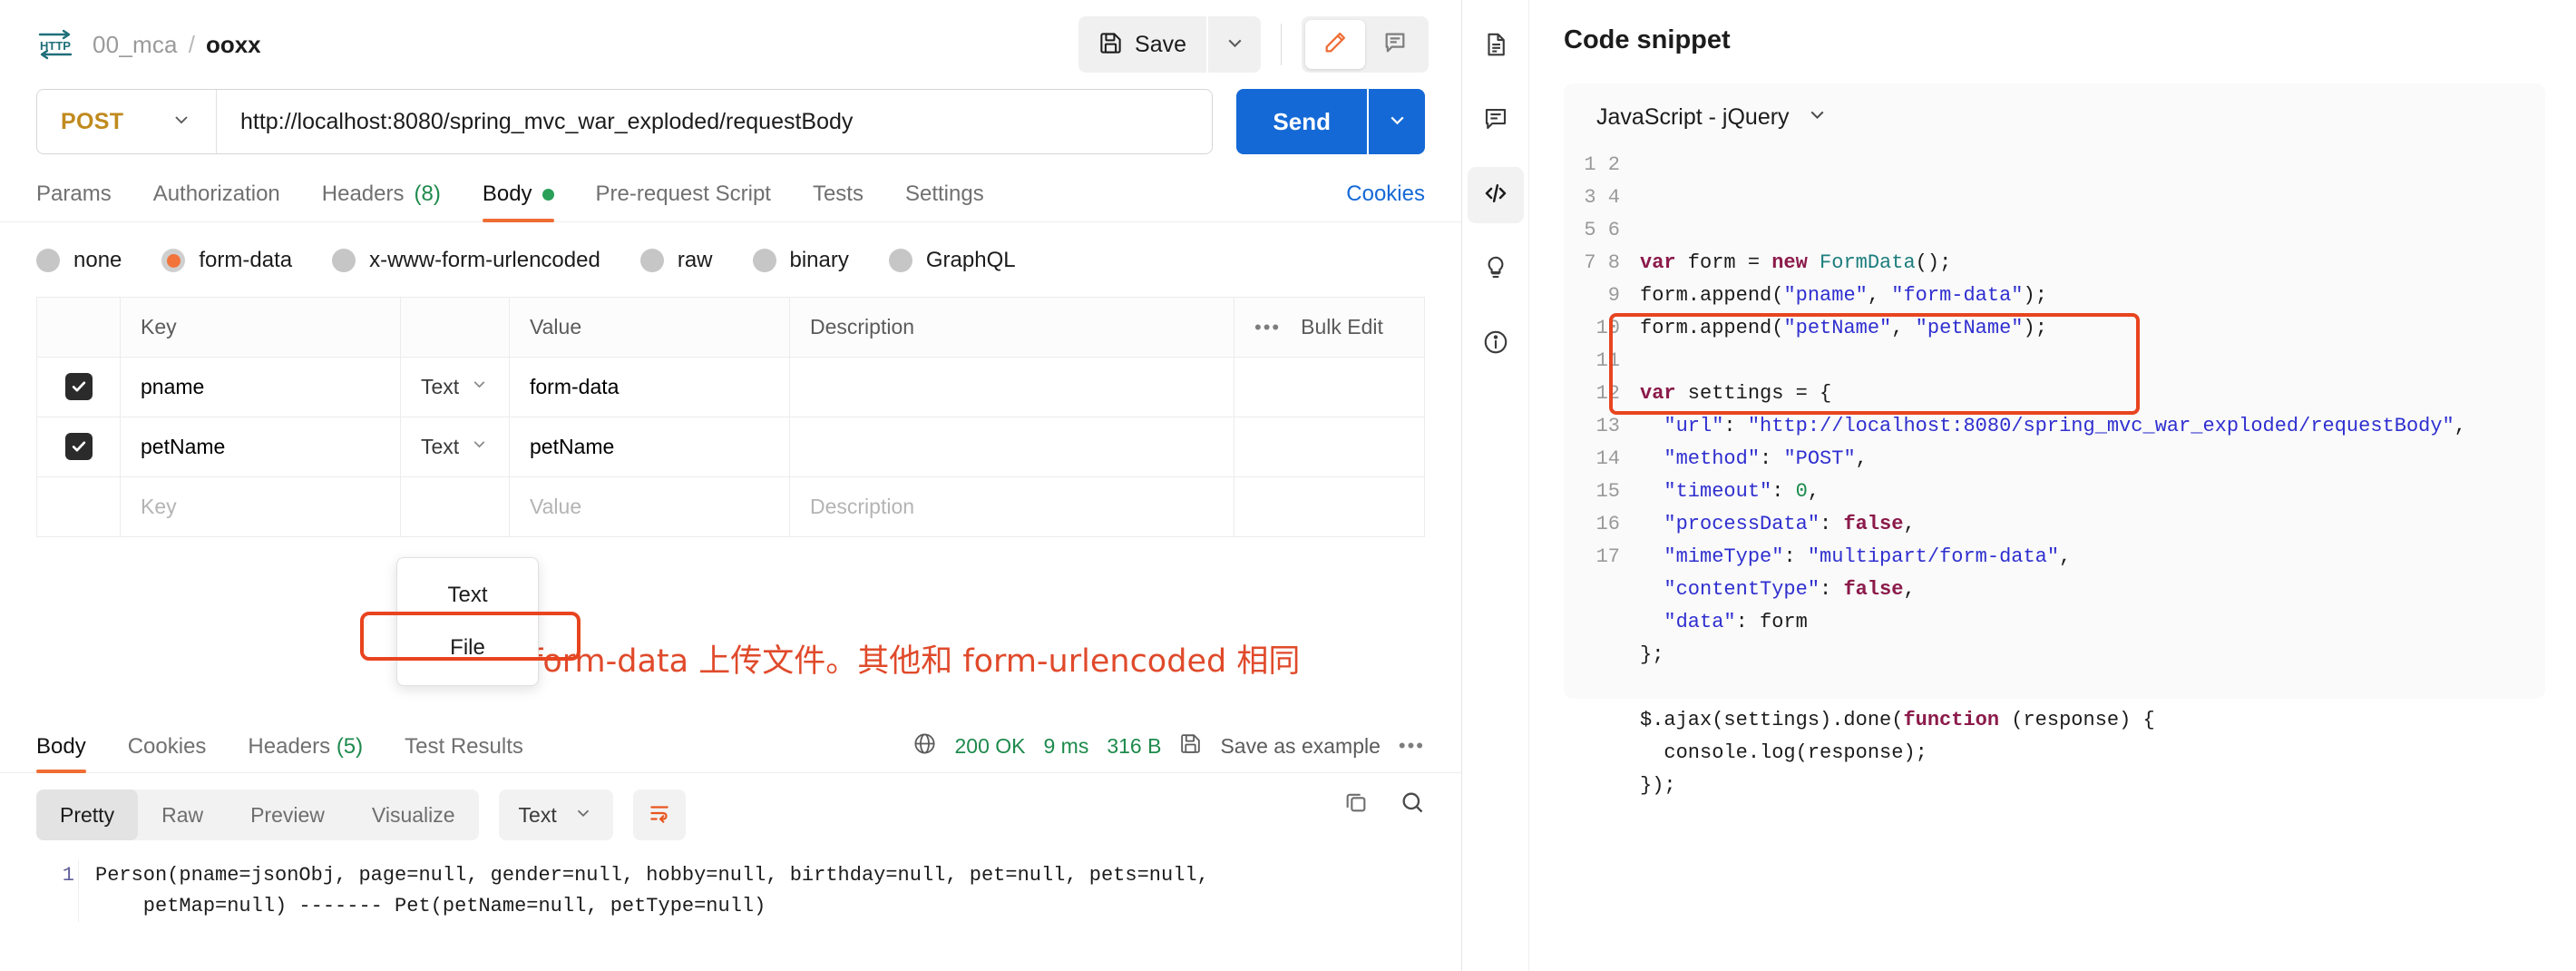 The height and width of the screenshot is (971, 2576). What do you see at coordinates (800, 260) in the screenshot?
I see `body-type-binary: binary` at bounding box center [800, 260].